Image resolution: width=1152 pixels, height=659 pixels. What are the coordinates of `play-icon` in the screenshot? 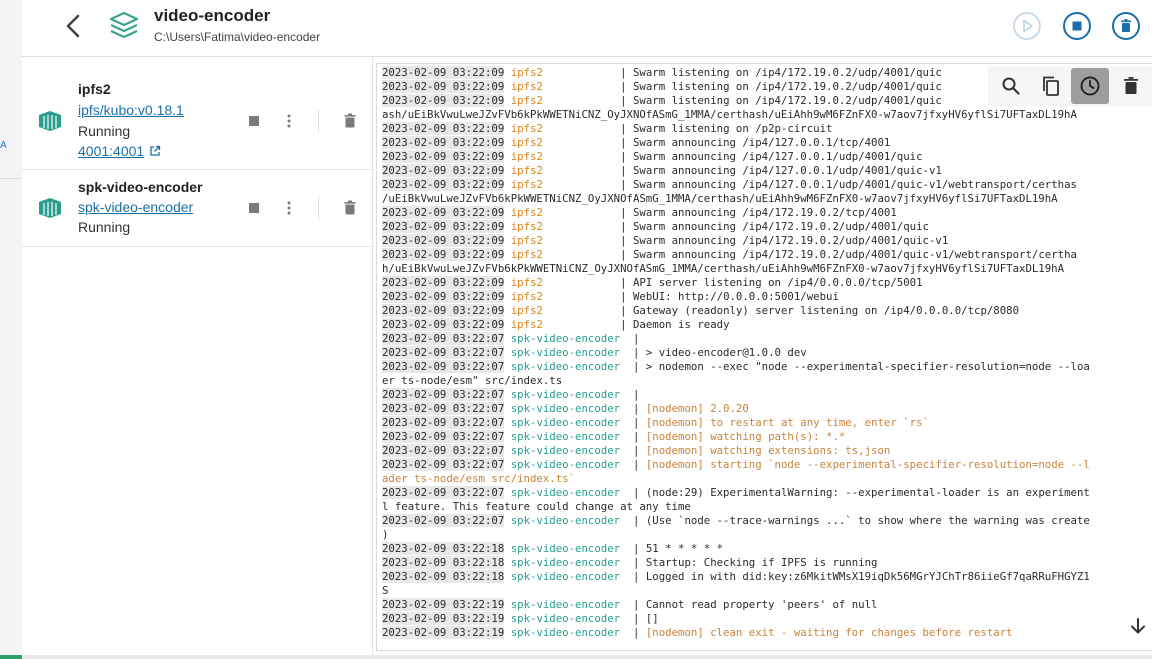 It's located at (1027, 26).